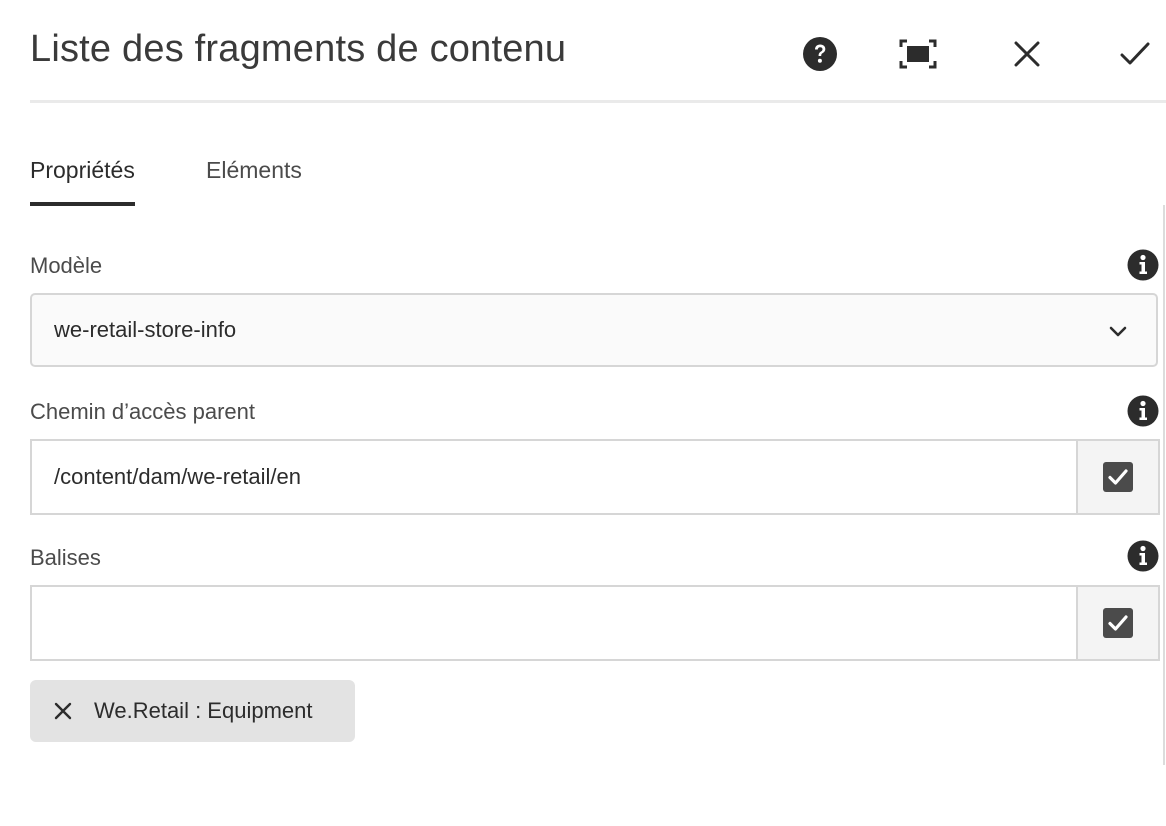 This screenshot has width=1166, height=826. What do you see at coordinates (254, 178) in the screenshot?
I see `tab-elements: Eléments` at bounding box center [254, 178].